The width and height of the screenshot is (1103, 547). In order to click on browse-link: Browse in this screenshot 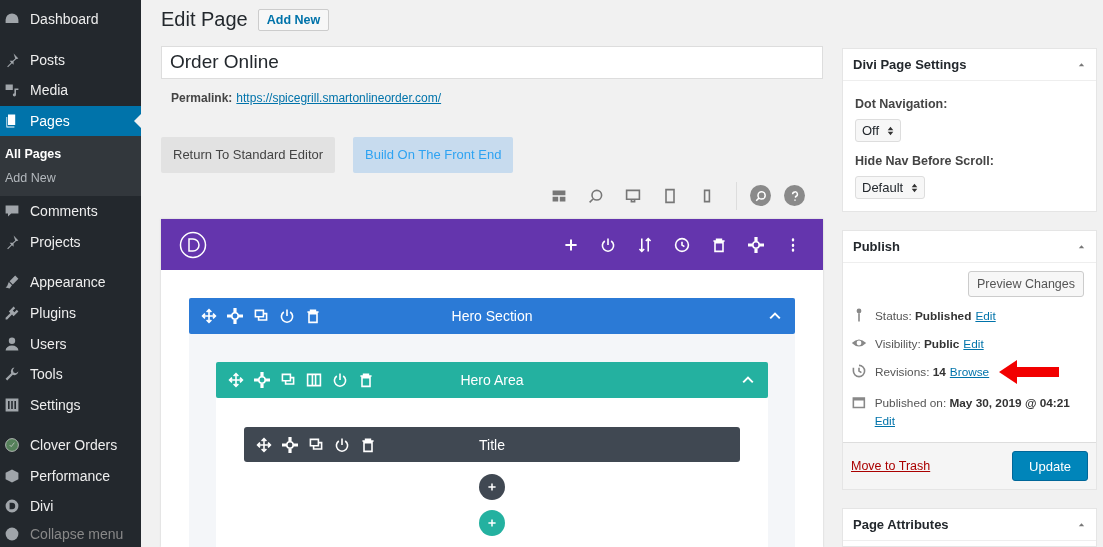, I will do `click(969, 372)`.